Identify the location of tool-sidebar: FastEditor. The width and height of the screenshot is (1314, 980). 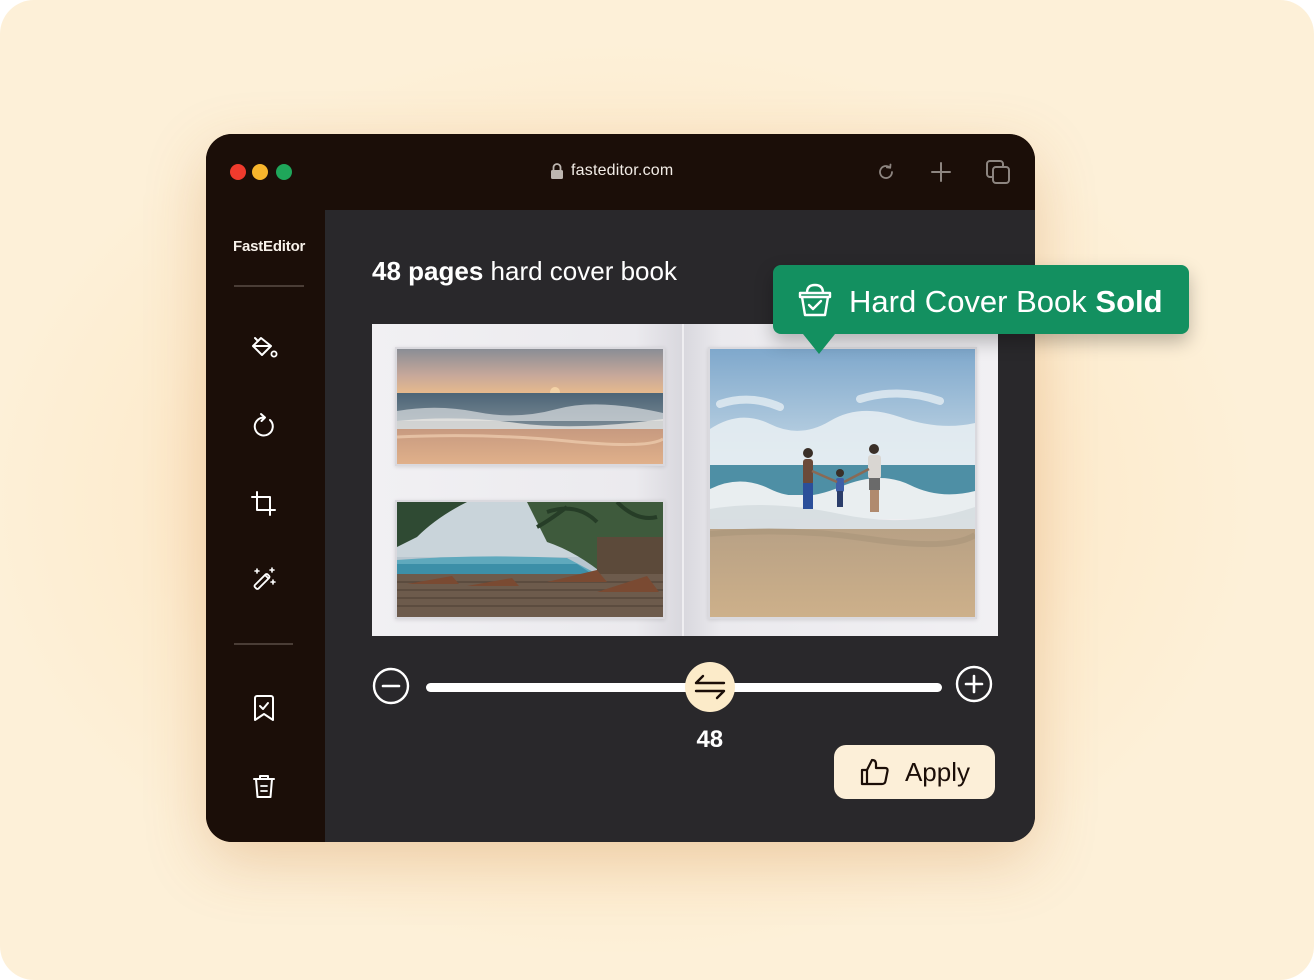
(265, 526).